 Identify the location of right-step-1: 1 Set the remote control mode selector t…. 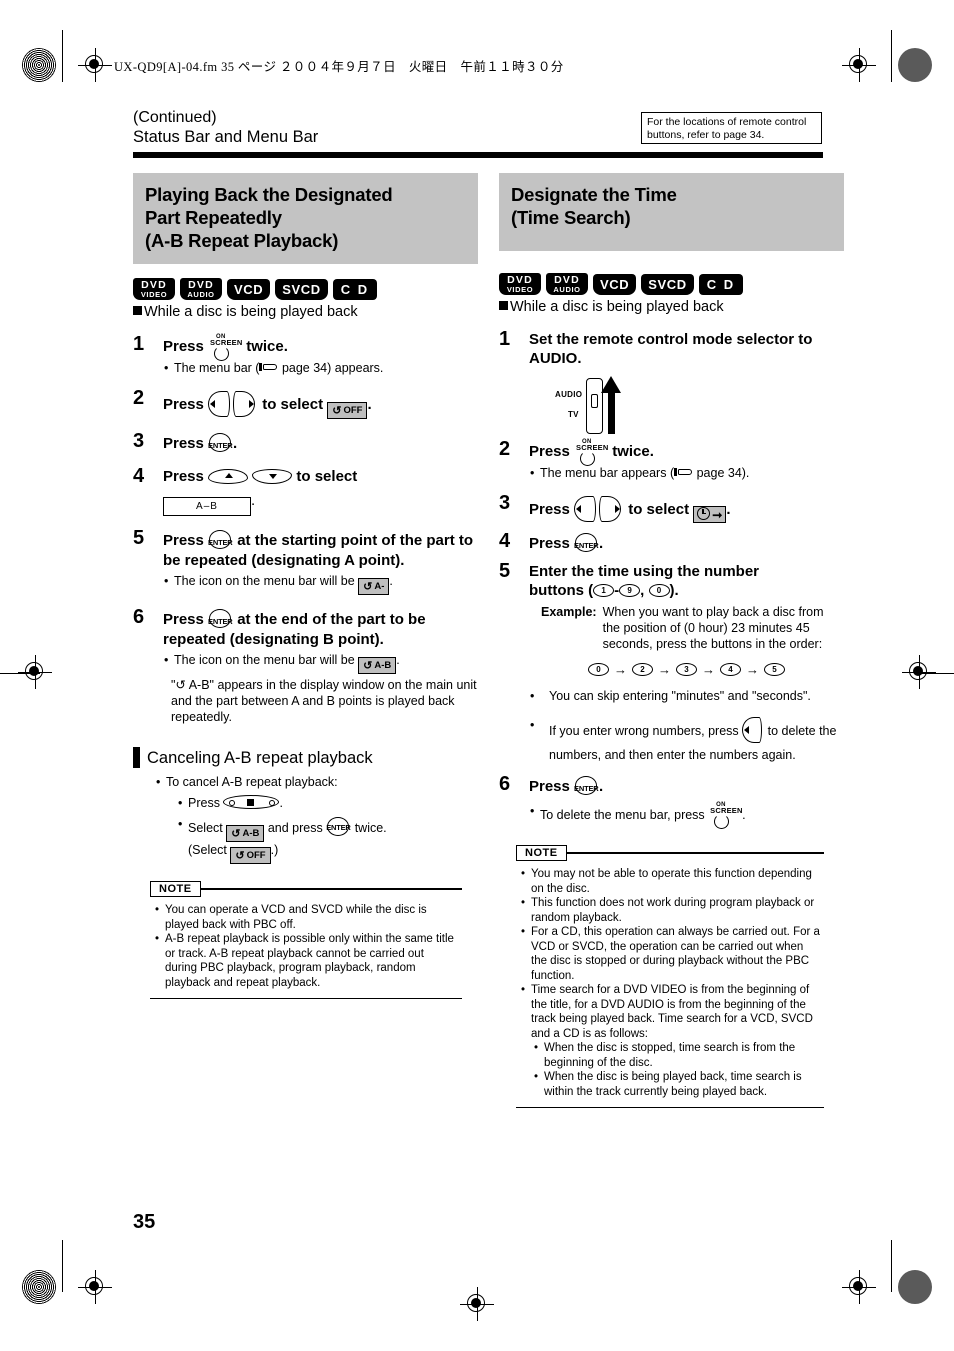
(671, 383).